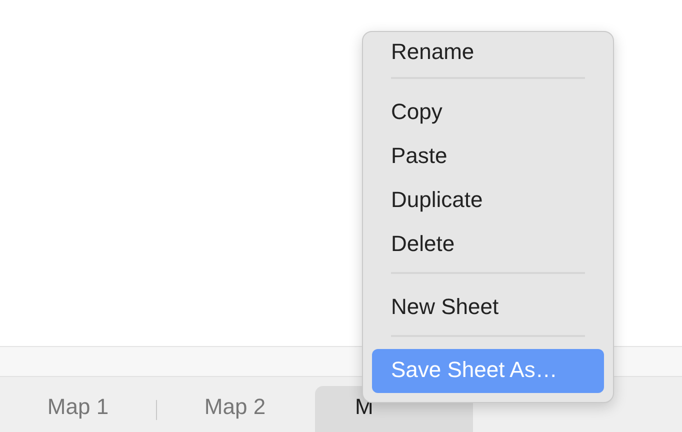 The height and width of the screenshot is (432, 682). Describe the element at coordinates (78, 409) in the screenshot. I see `sheet-tab: Map 1` at that location.